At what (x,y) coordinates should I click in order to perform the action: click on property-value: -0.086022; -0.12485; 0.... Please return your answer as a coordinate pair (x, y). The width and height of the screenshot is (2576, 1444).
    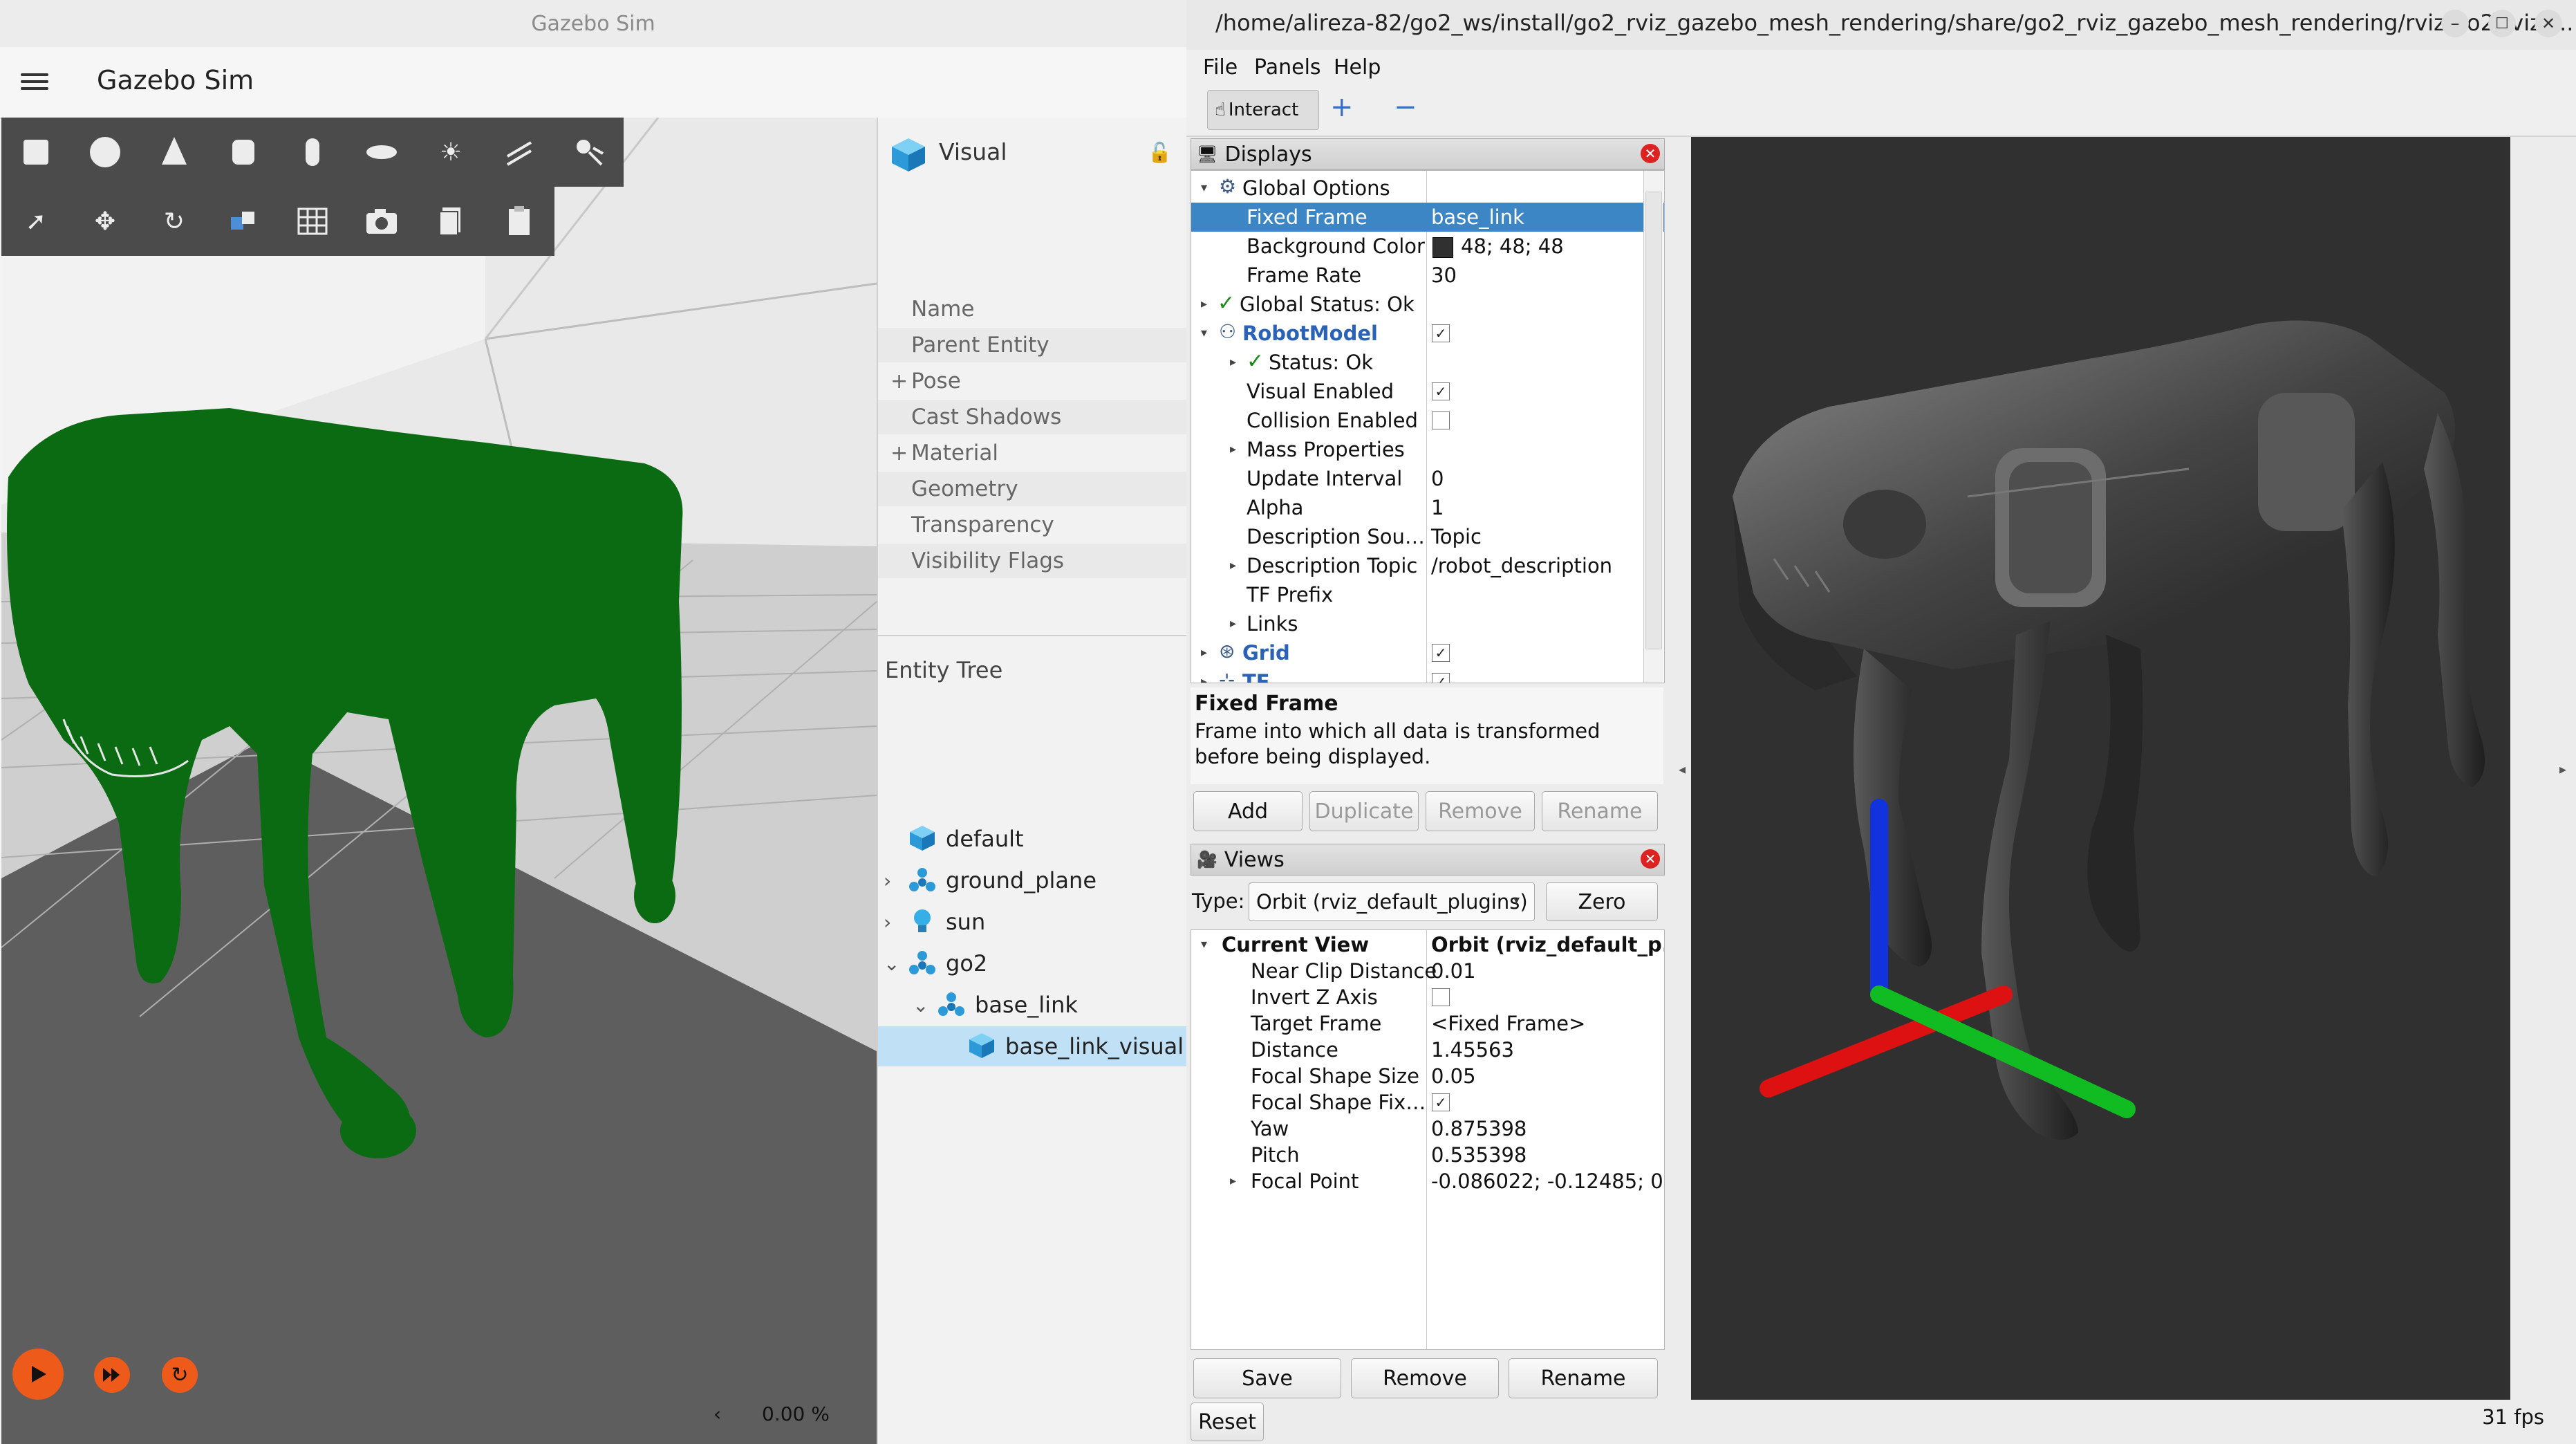
    Looking at the image, I should click on (1547, 1181).